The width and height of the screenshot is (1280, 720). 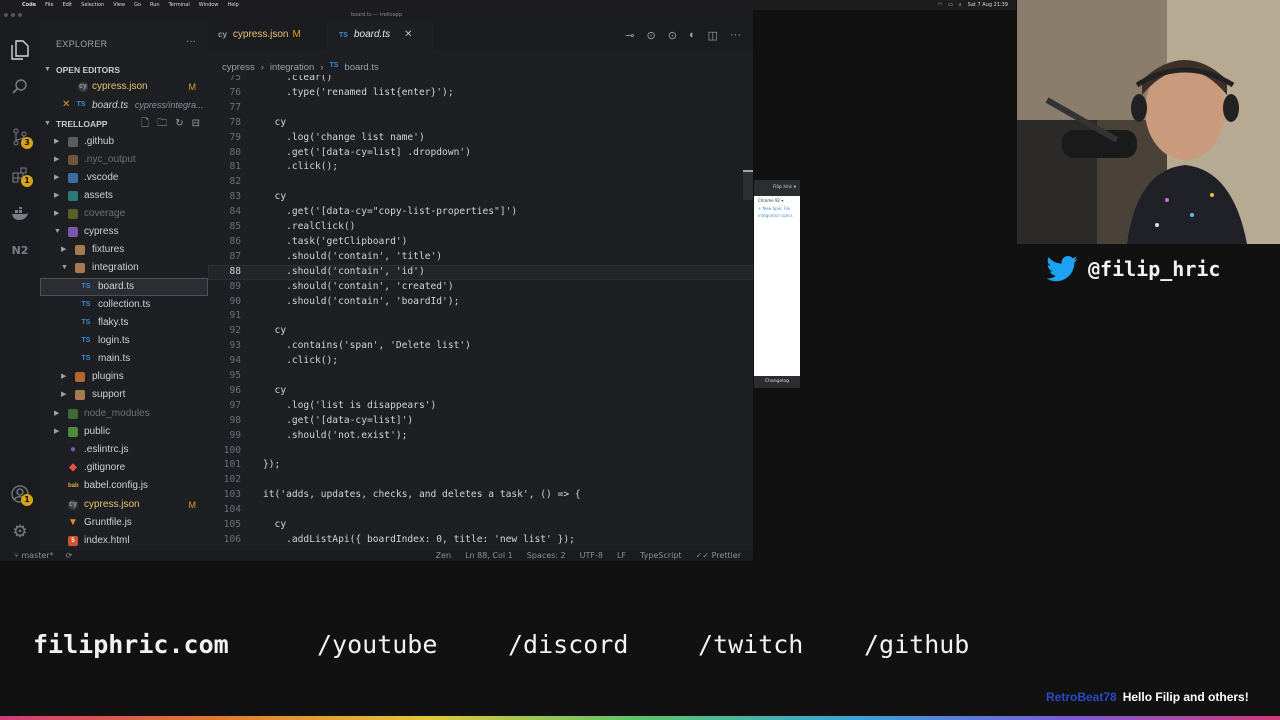 What do you see at coordinates (49, 5) in the screenshot?
I see `menu-item-file: File` at bounding box center [49, 5].